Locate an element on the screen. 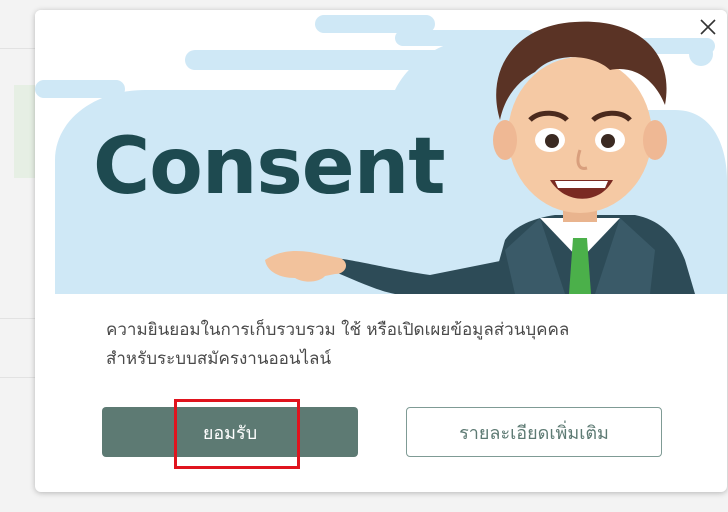 This screenshot has height=512, width=728. consent-message-line: สำหรับระบบสมัครงานออนไลน์ is located at coordinates (219, 359).